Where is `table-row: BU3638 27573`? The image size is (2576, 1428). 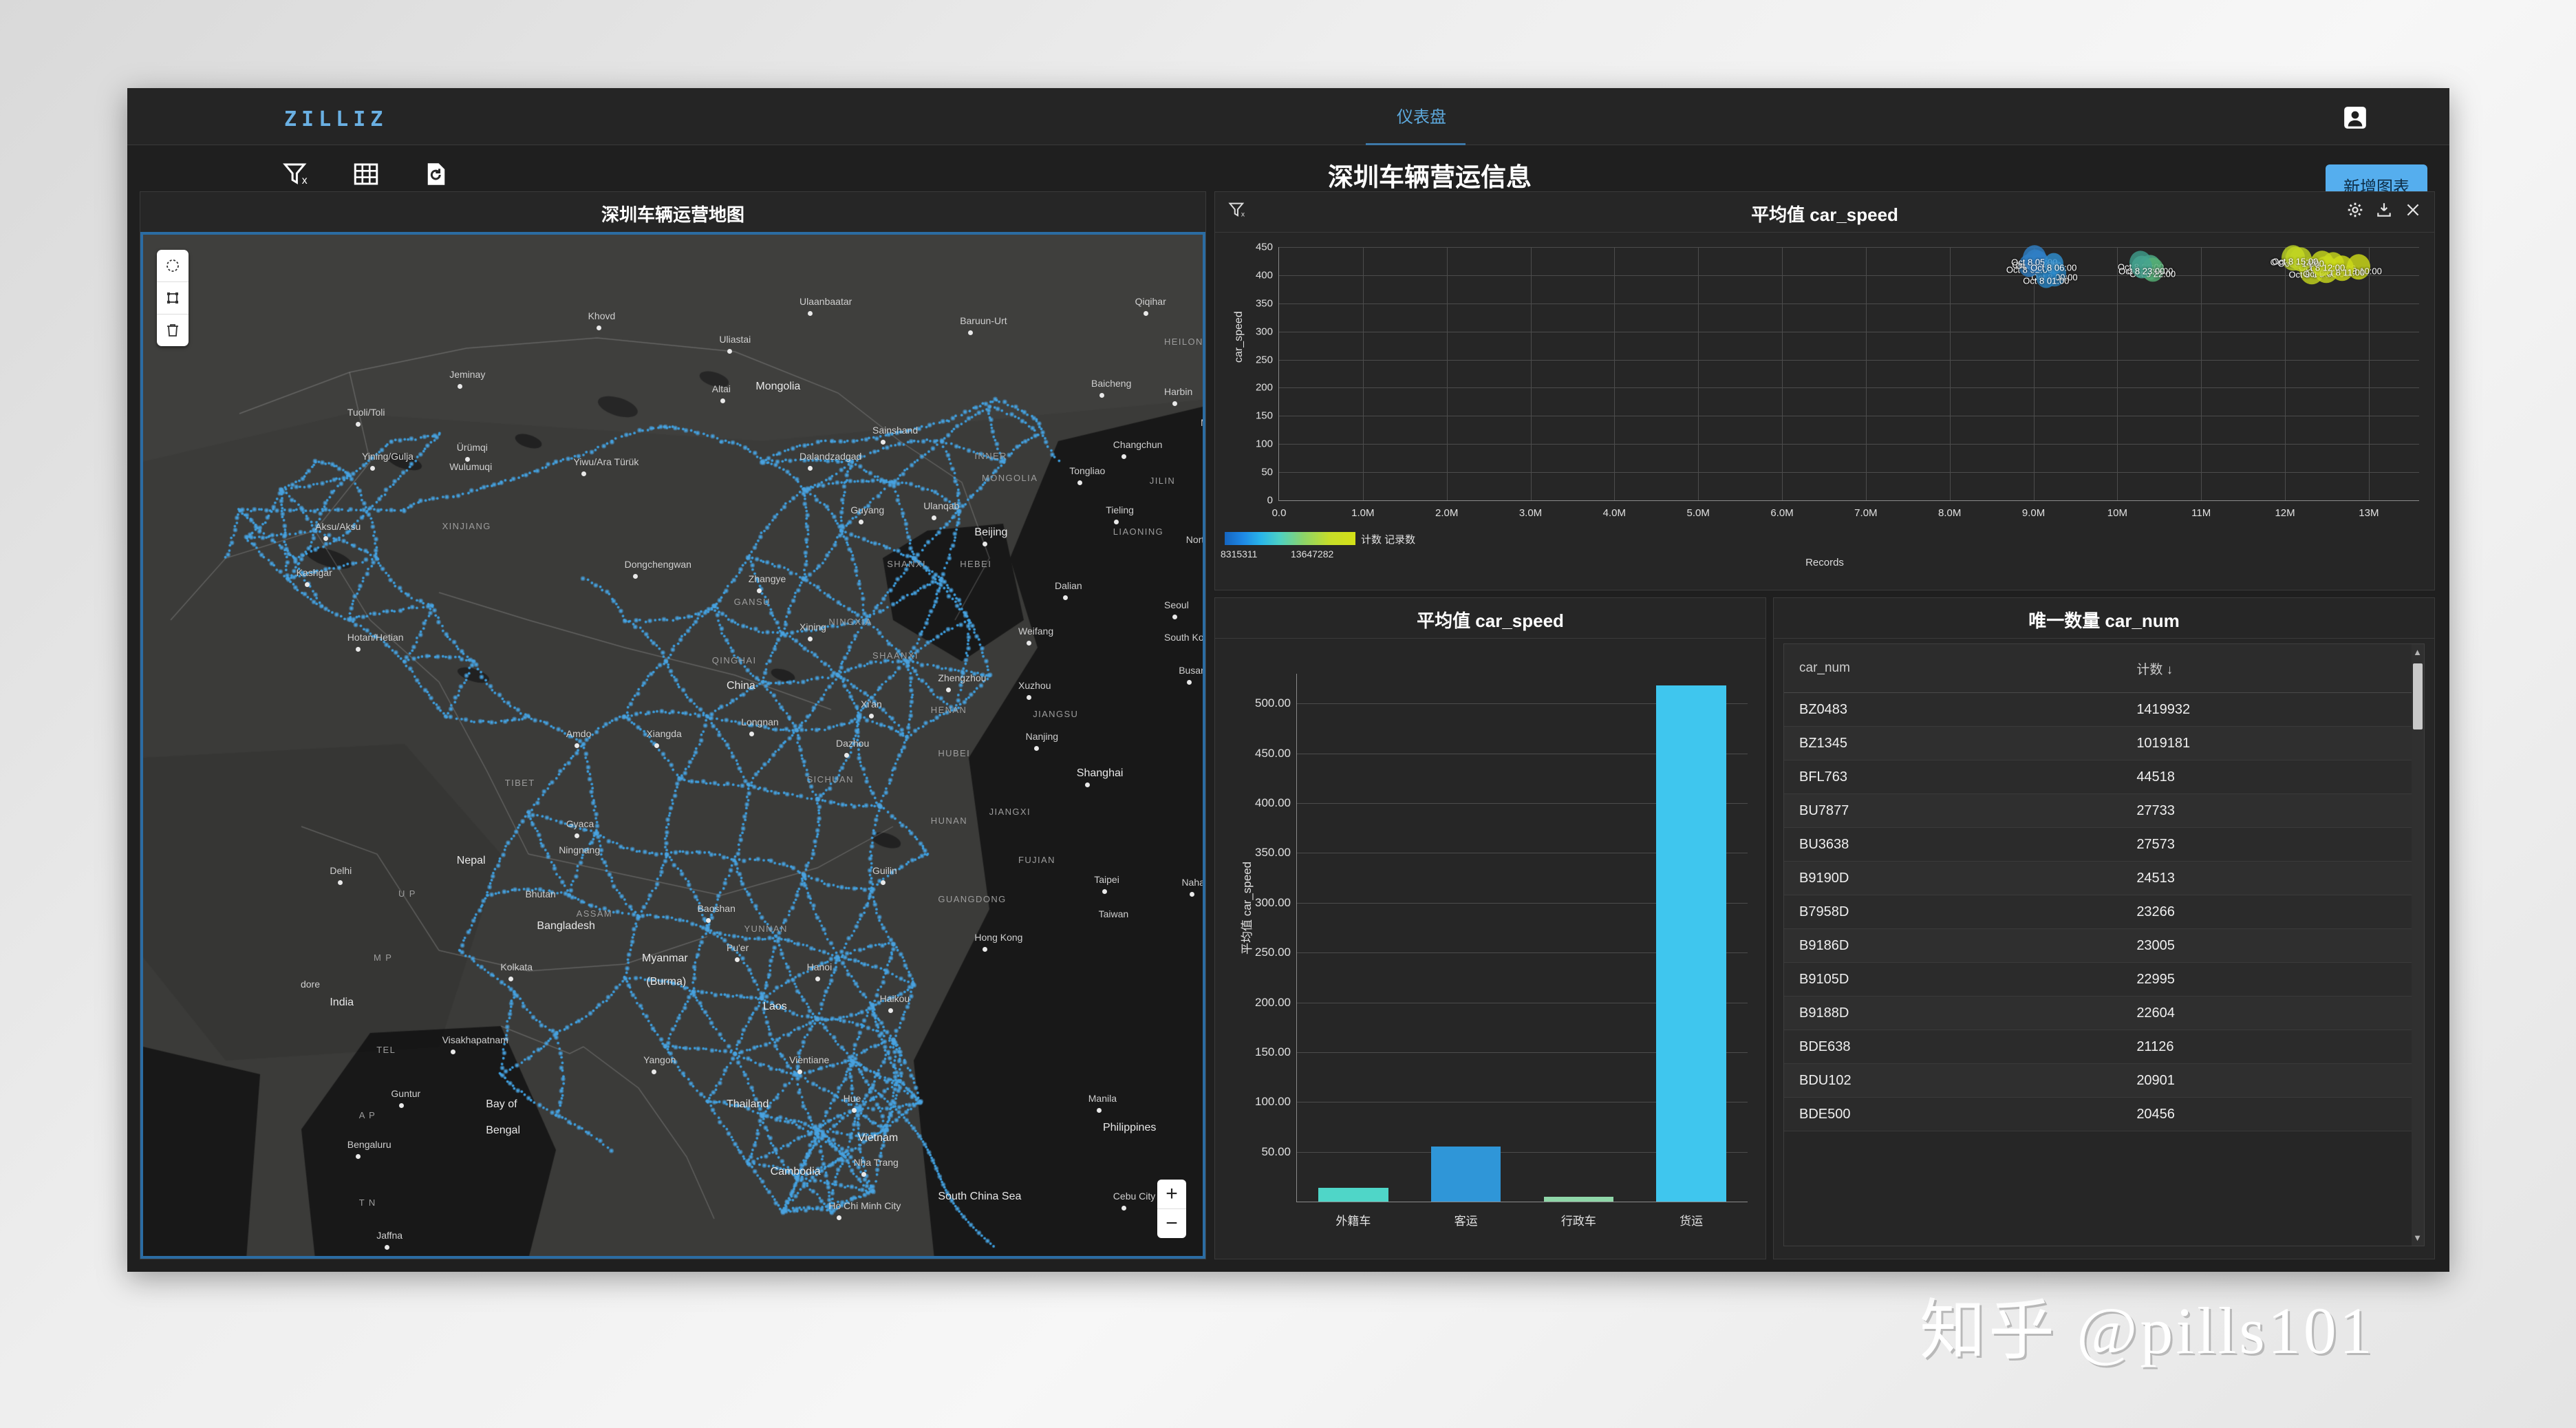 table-row: BU3638 27573 is located at coordinates (2104, 845).